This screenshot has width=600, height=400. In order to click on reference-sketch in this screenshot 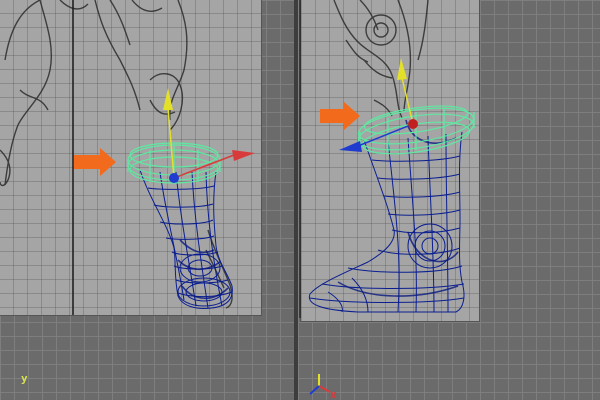, I will do `click(381, 59)`.